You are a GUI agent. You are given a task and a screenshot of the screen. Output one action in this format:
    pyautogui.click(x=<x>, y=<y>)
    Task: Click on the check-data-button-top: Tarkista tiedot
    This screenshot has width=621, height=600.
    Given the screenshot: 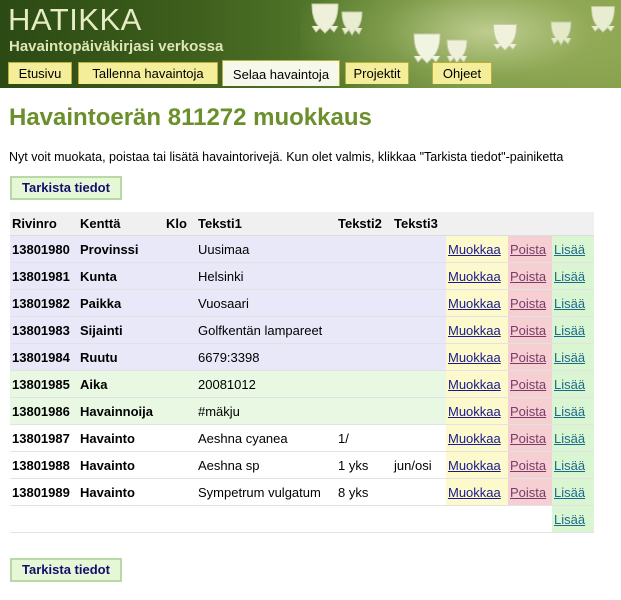 What is the action you would take?
    pyautogui.click(x=66, y=188)
    